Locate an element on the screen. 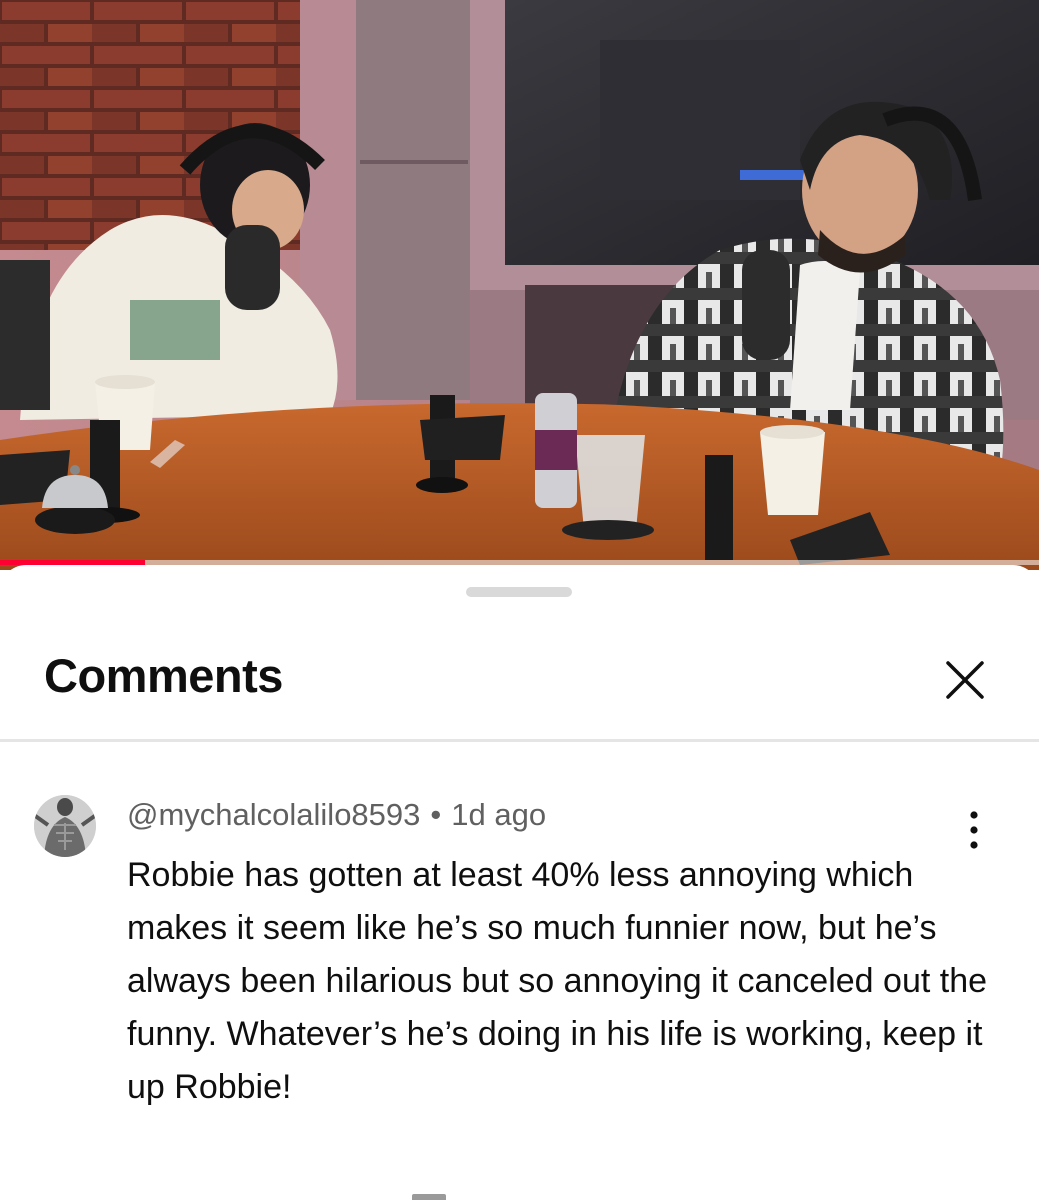  avatar-image is located at coordinates (65, 826).